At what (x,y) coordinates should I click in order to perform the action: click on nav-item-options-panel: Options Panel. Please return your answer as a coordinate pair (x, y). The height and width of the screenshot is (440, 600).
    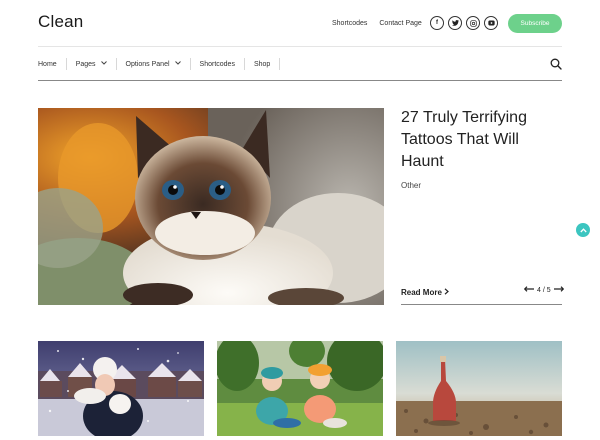
    Looking at the image, I should click on (158, 64).